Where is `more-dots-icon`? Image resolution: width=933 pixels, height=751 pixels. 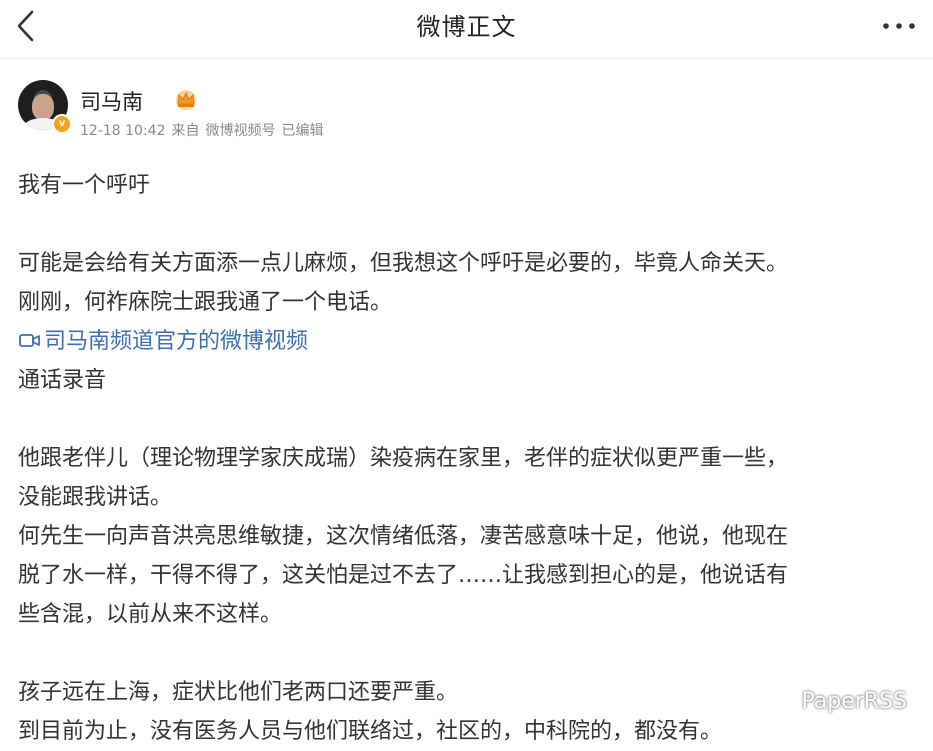 more-dots-icon is located at coordinates (899, 26).